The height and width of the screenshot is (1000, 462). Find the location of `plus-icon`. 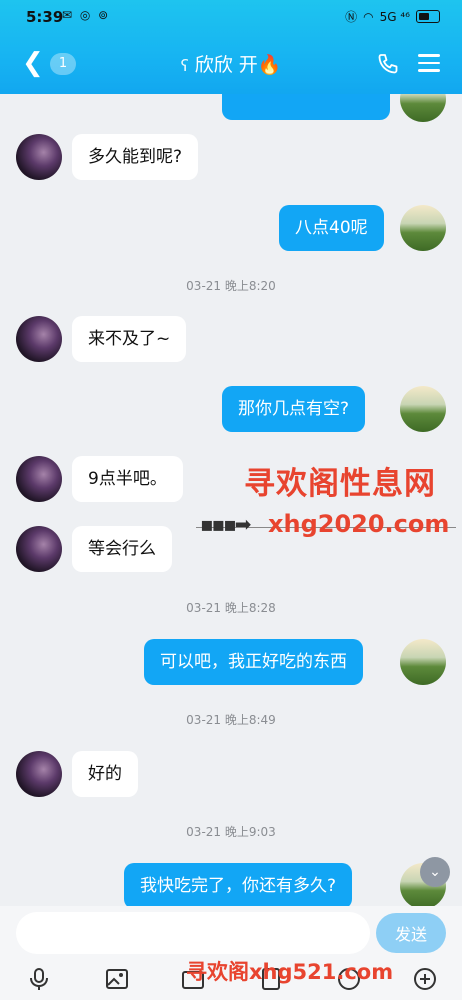

plus-icon is located at coordinates (425, 979).